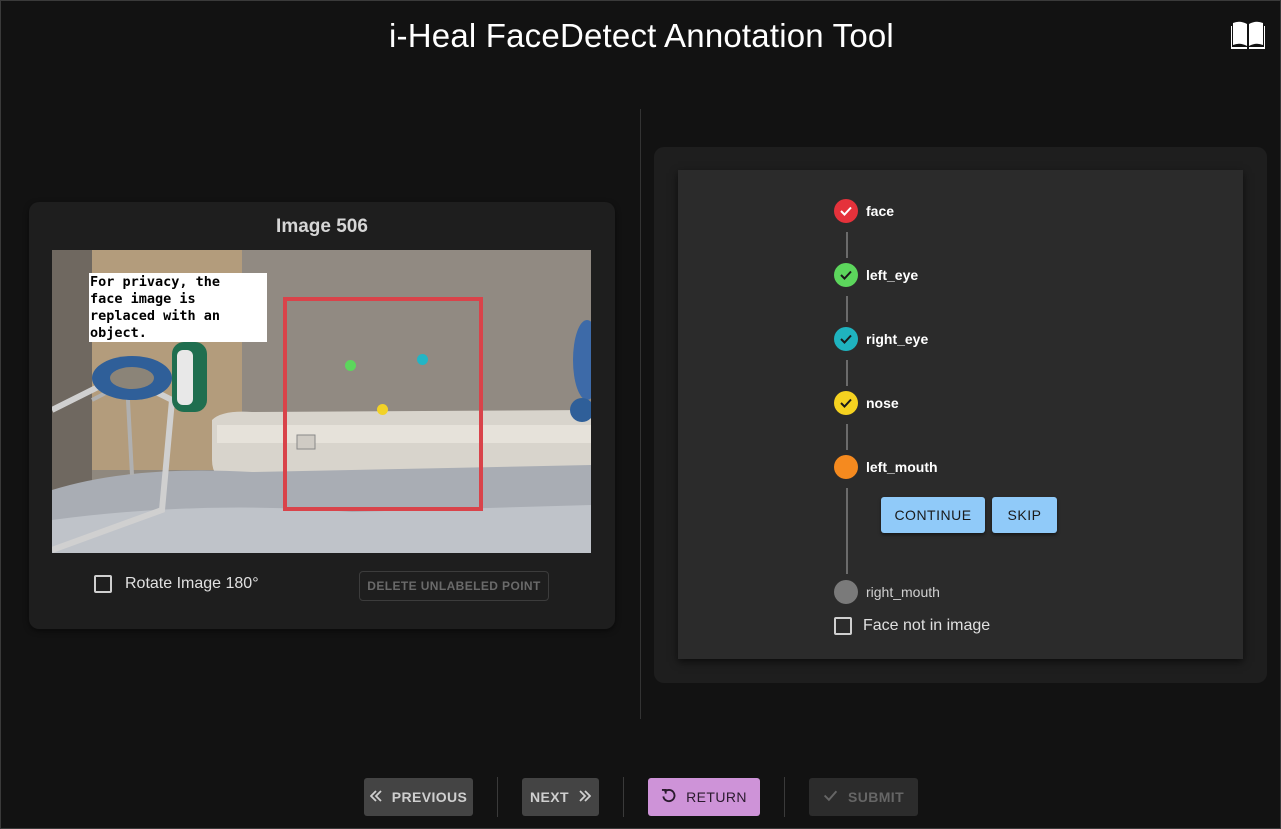 The image size is (1281, 829). What do you see at coordinates (641, 35) in the screenshot?
I see `page-title: i-Heal FaceDetect Annotation Tool` at bounding box center [641, 35].